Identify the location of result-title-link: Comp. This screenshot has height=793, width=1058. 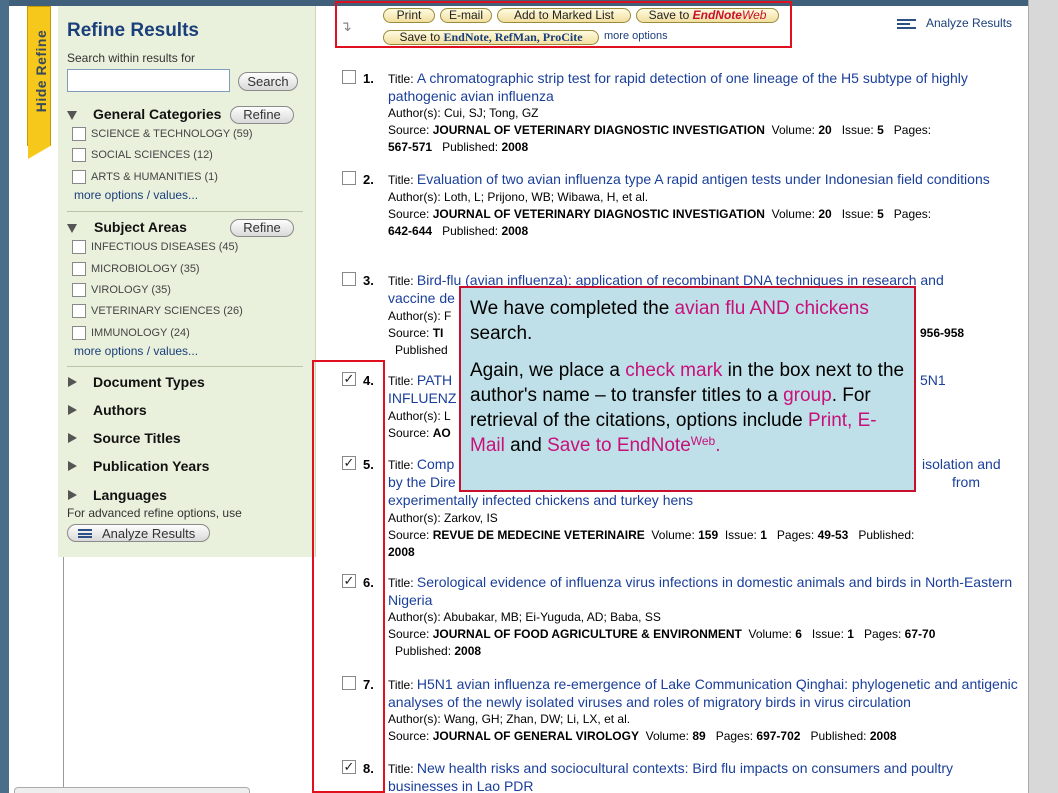
(435, 464).